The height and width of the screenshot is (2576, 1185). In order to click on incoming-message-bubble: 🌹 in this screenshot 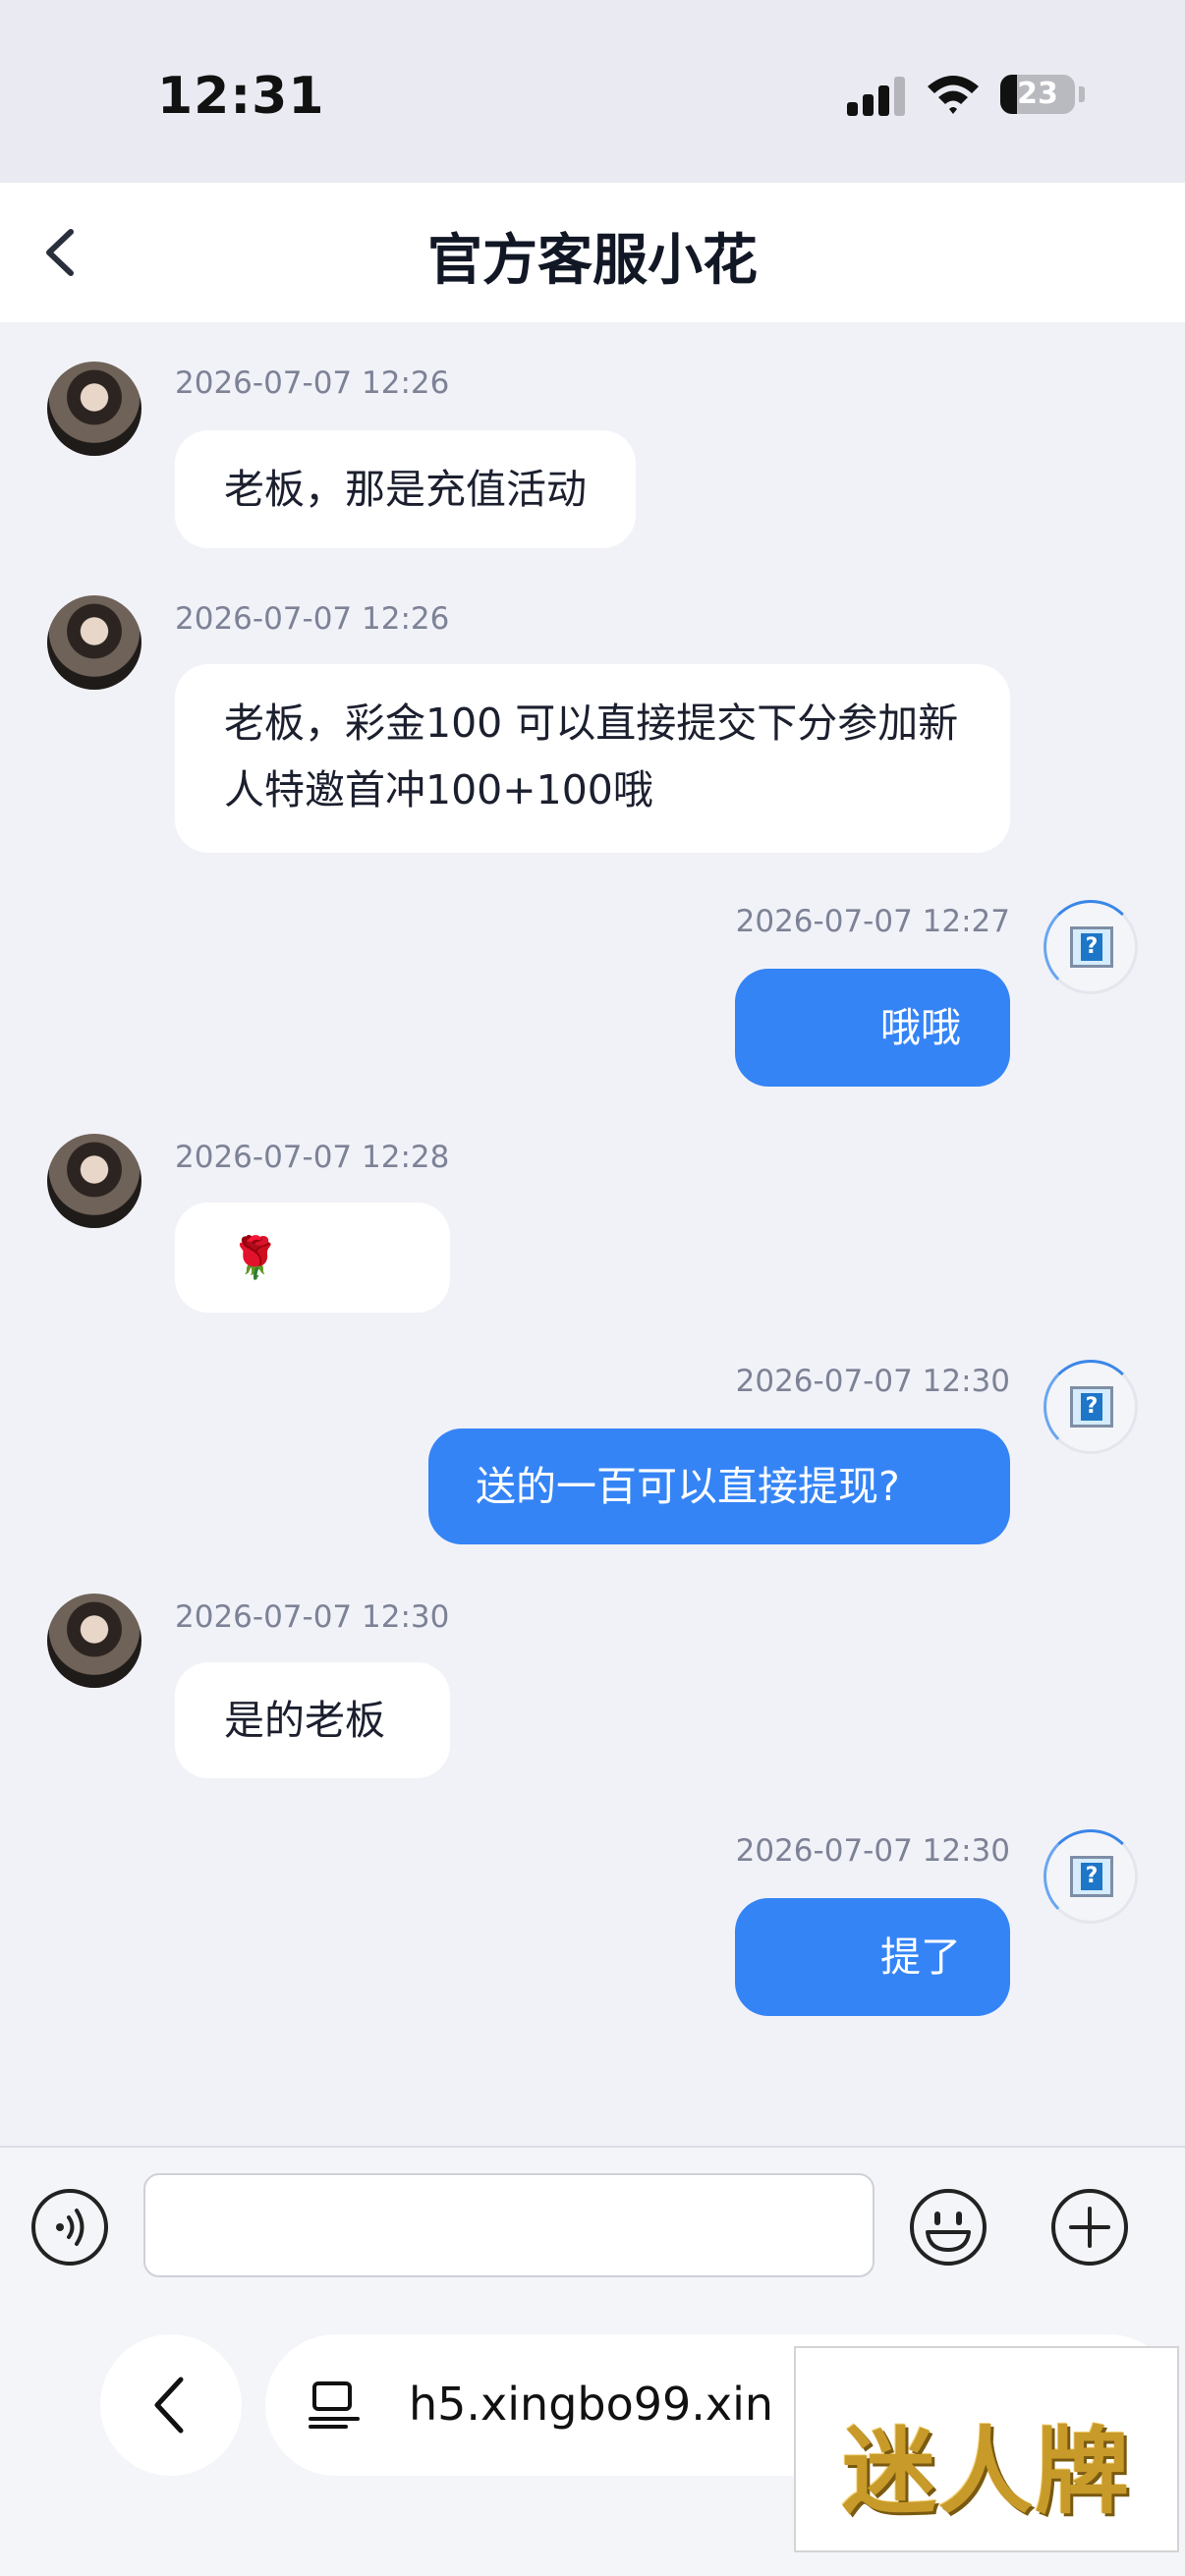, I will do `click(313, 1258)`.